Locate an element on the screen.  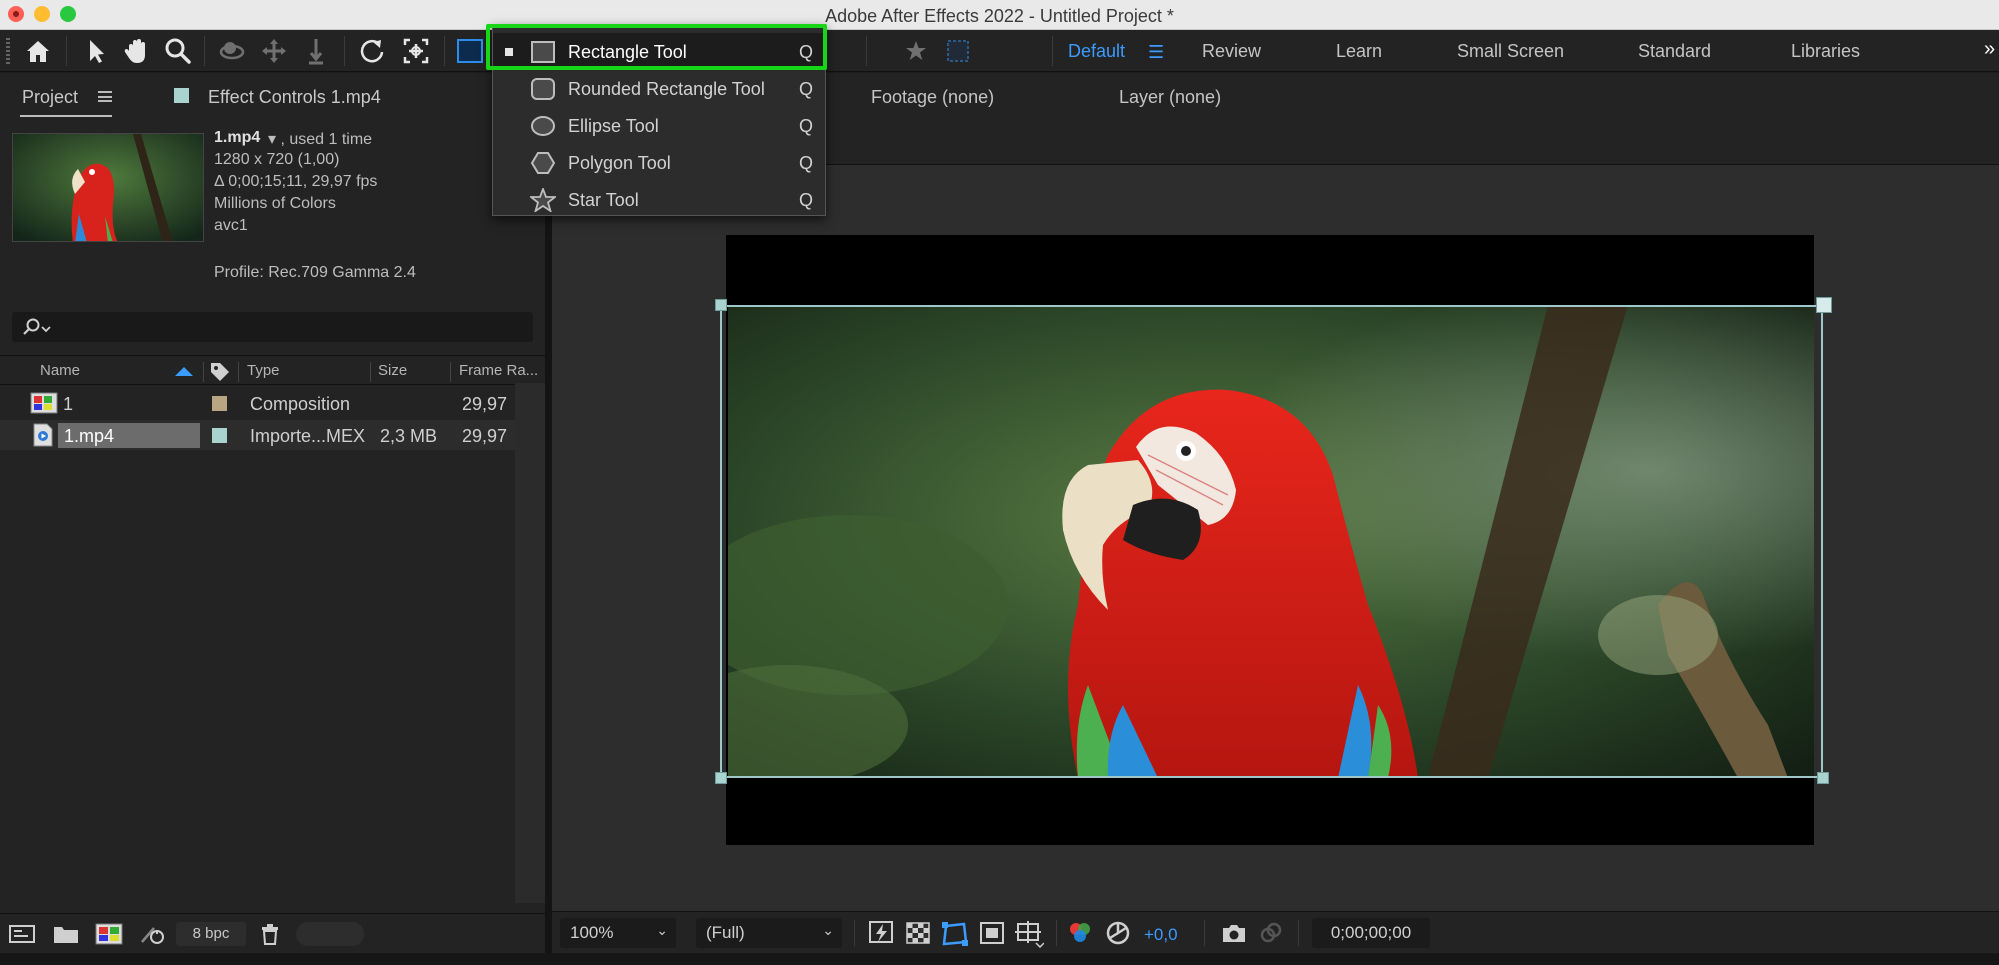
footage-resolution: 1280 x 720 (1,00) is located at coordinates (277, 159).